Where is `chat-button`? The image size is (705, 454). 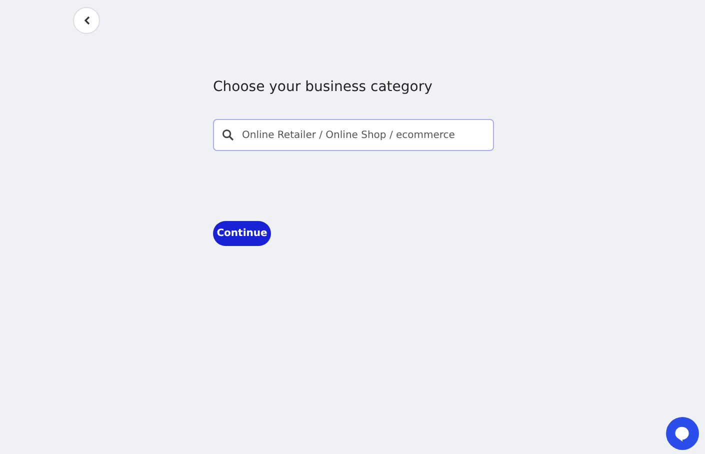 chat-button is located at coordinates (682, 433).